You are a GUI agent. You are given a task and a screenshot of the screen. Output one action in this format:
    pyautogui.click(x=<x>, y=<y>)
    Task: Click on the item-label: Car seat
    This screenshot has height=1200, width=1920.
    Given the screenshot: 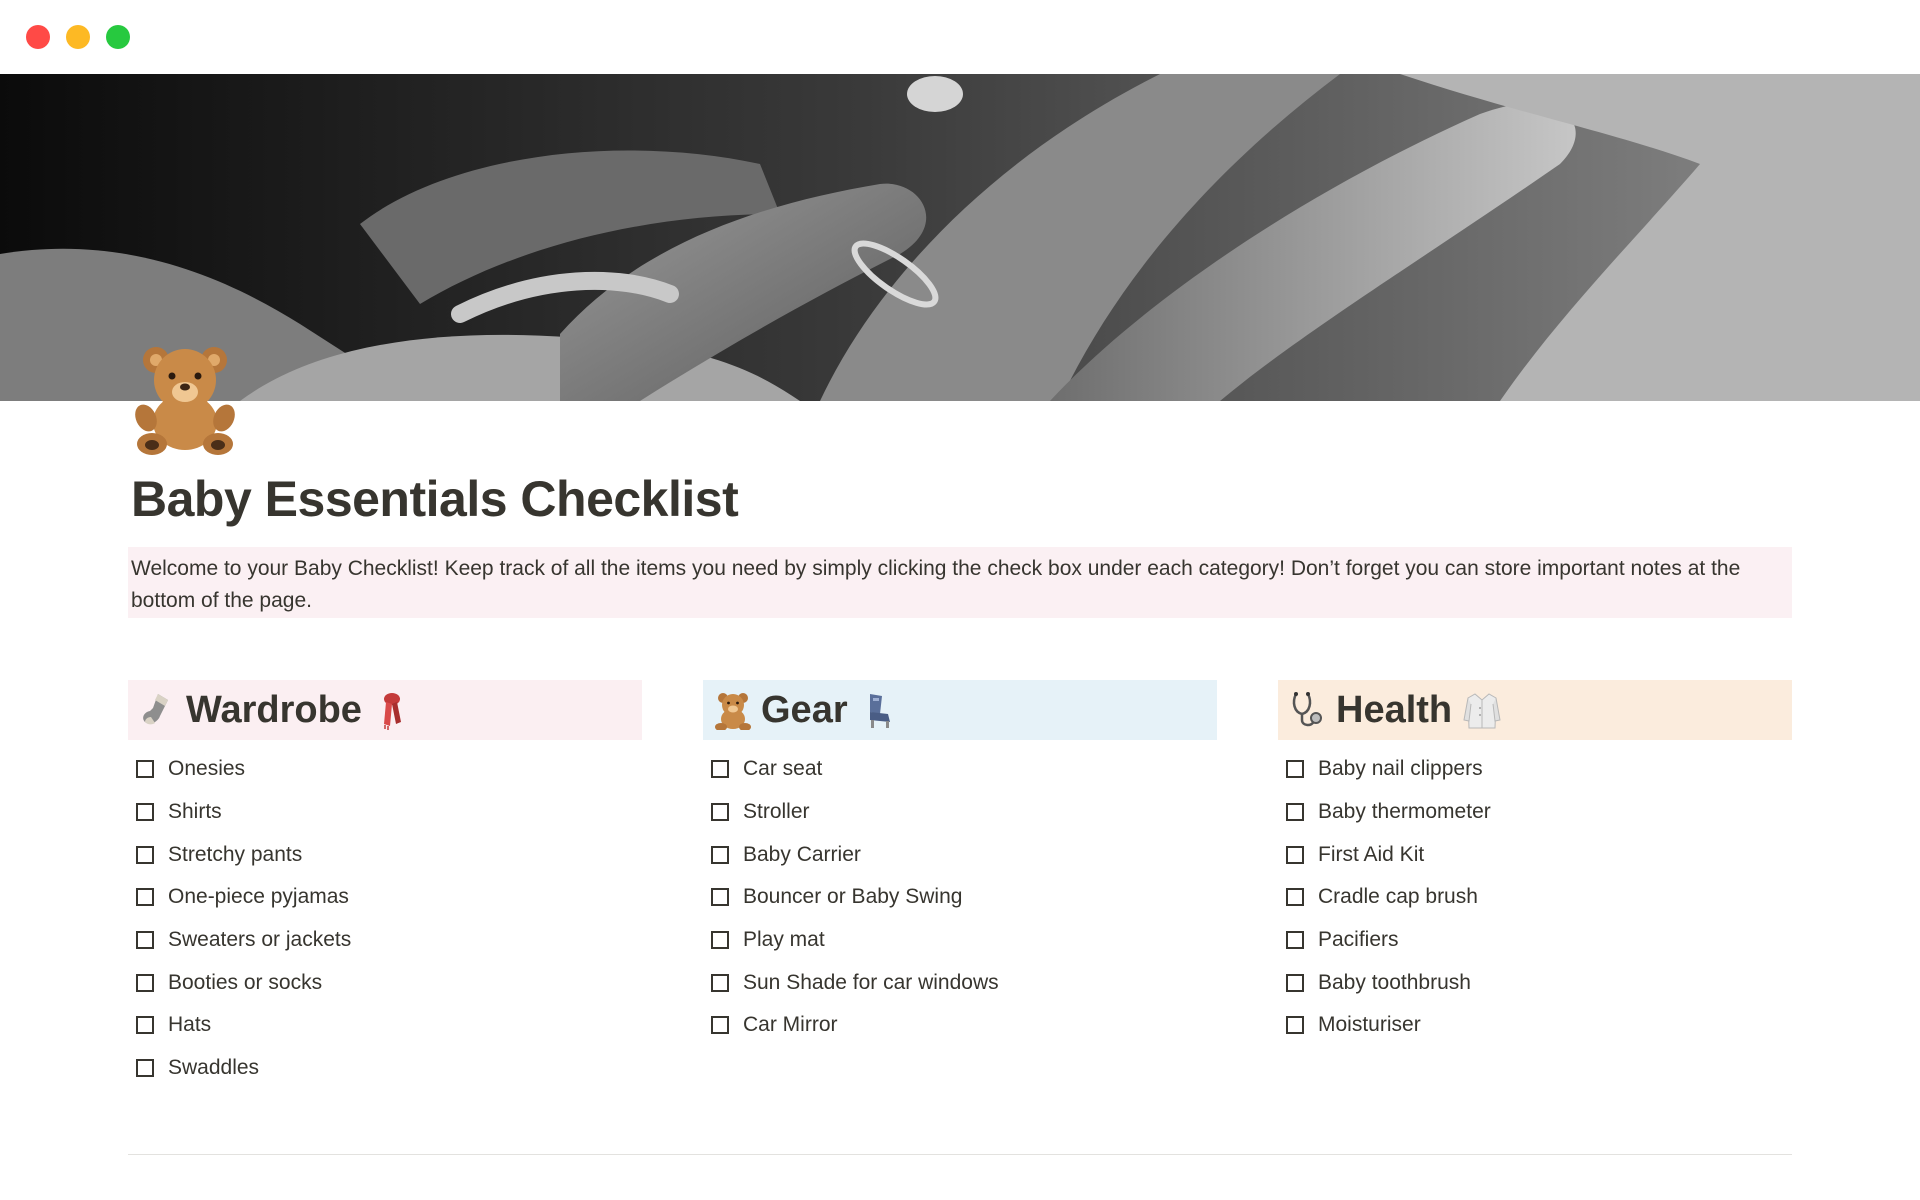 What is the action you would take?
    pyautogui.click(x=782, y=769)
    